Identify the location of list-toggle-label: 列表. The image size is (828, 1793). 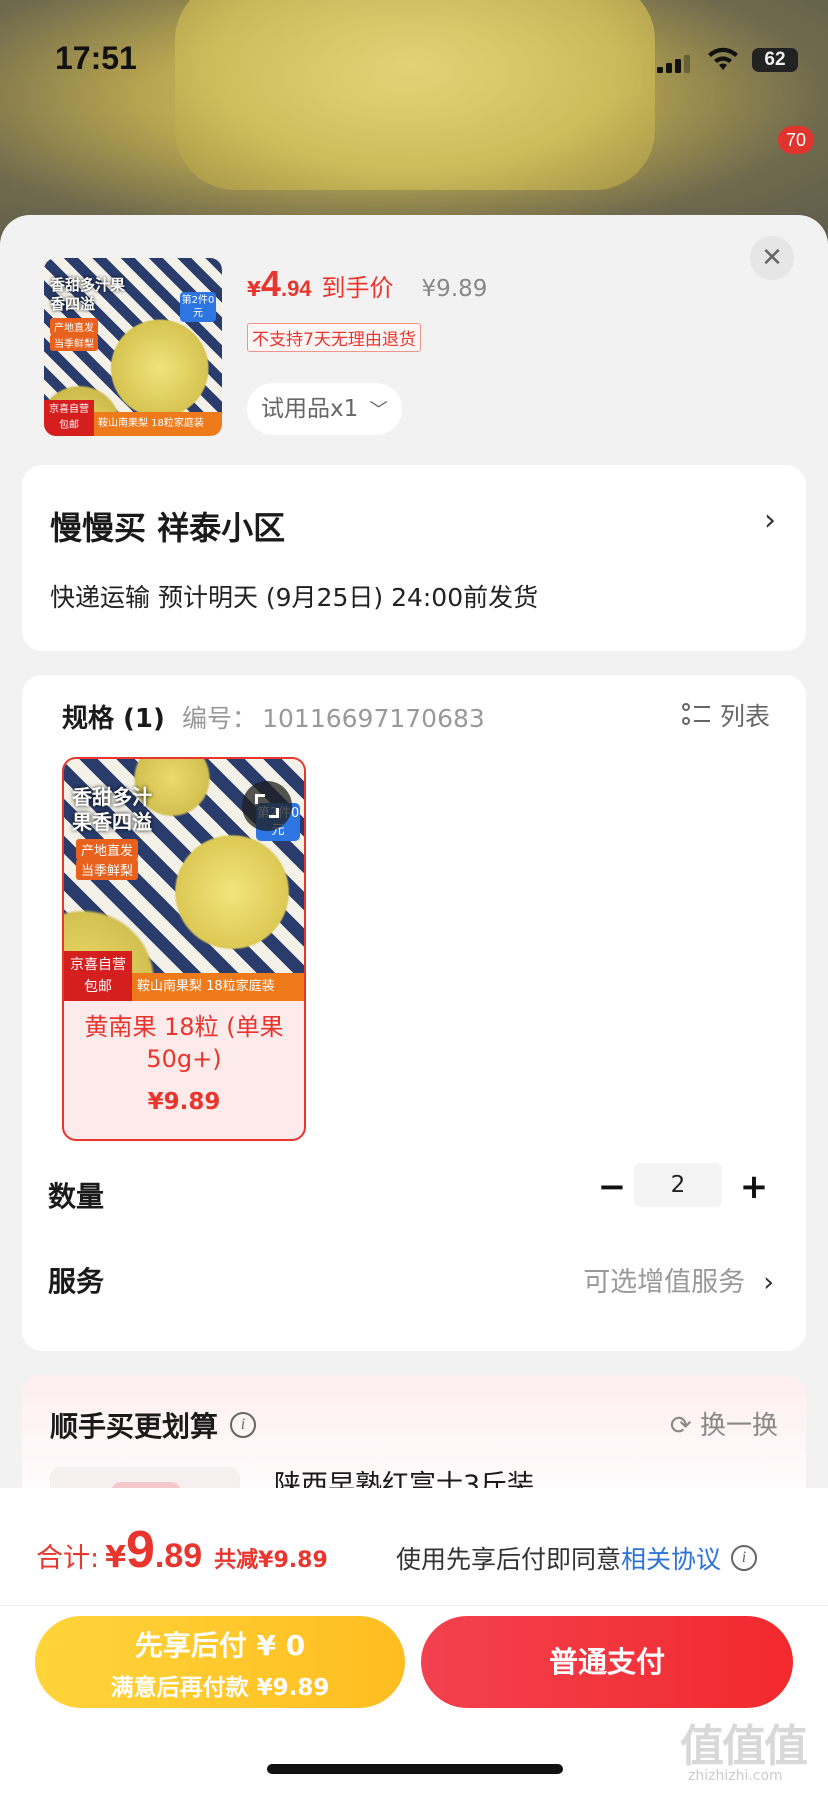
(744, 716).